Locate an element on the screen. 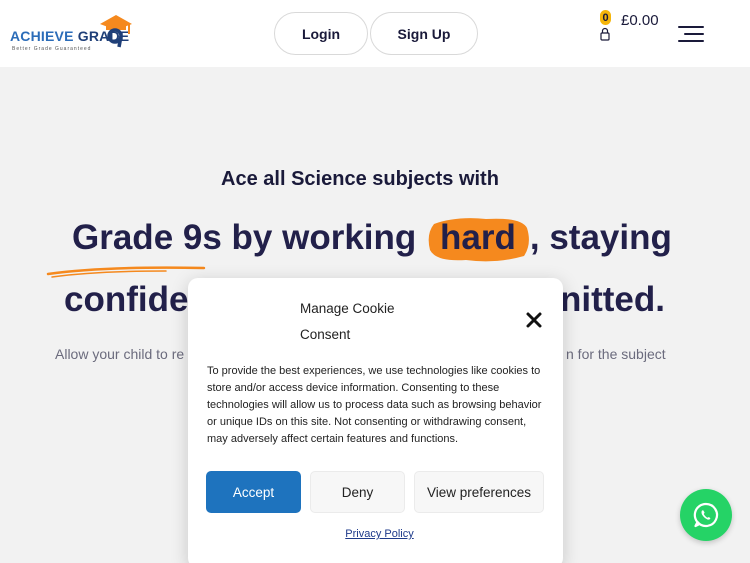 This screenshot has width=750, height=563. hero-heading-line2-right: nitted. is located at coordinates (612, 299).